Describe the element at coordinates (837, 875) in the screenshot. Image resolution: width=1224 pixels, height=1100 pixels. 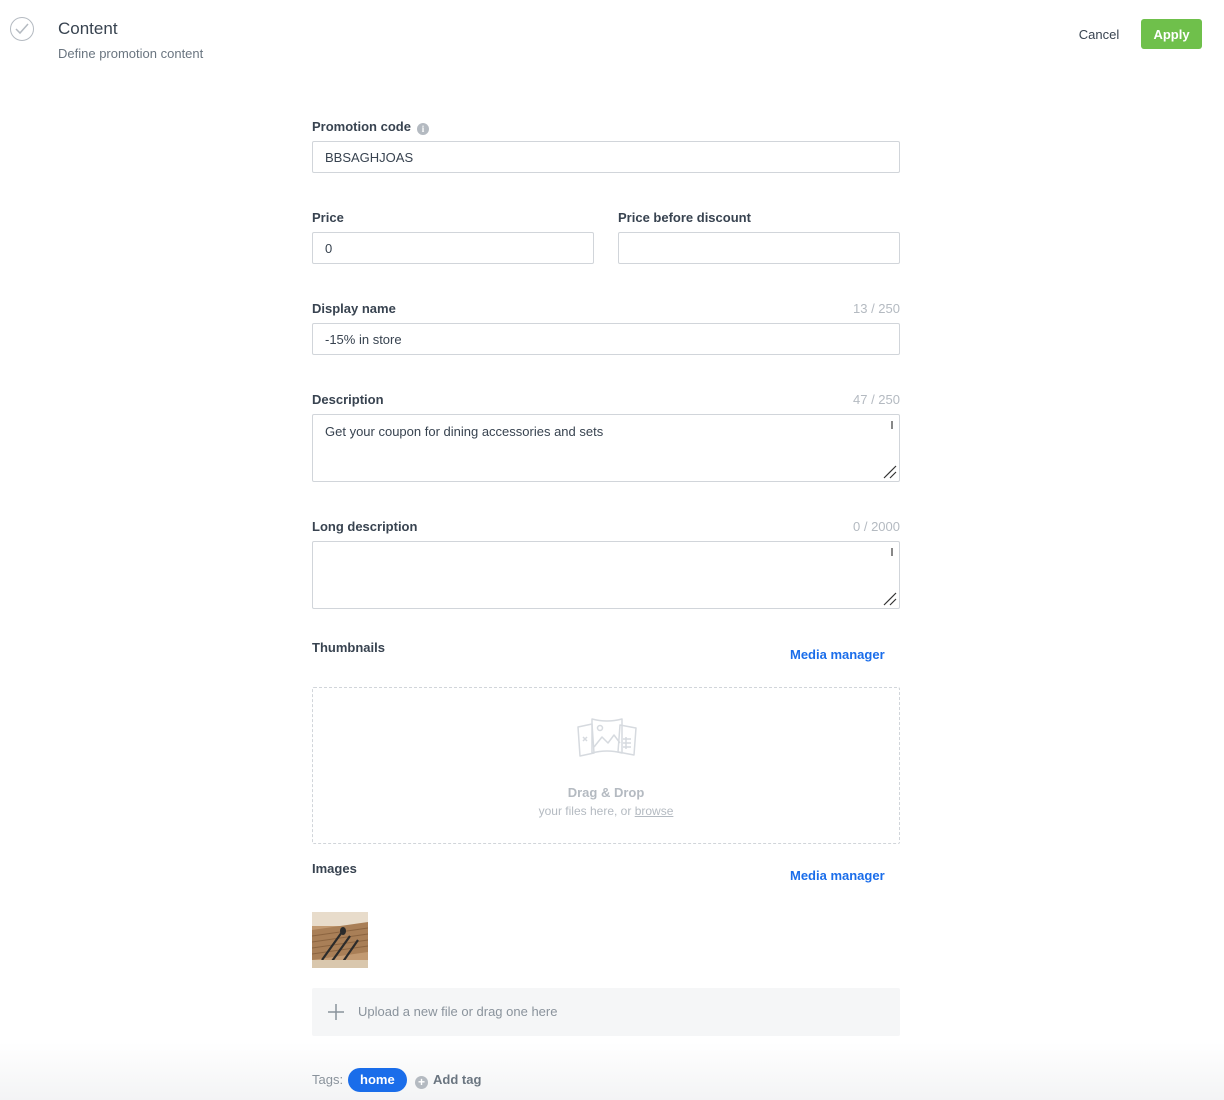
I see `images-media-manager-link: Media manager` at that location.